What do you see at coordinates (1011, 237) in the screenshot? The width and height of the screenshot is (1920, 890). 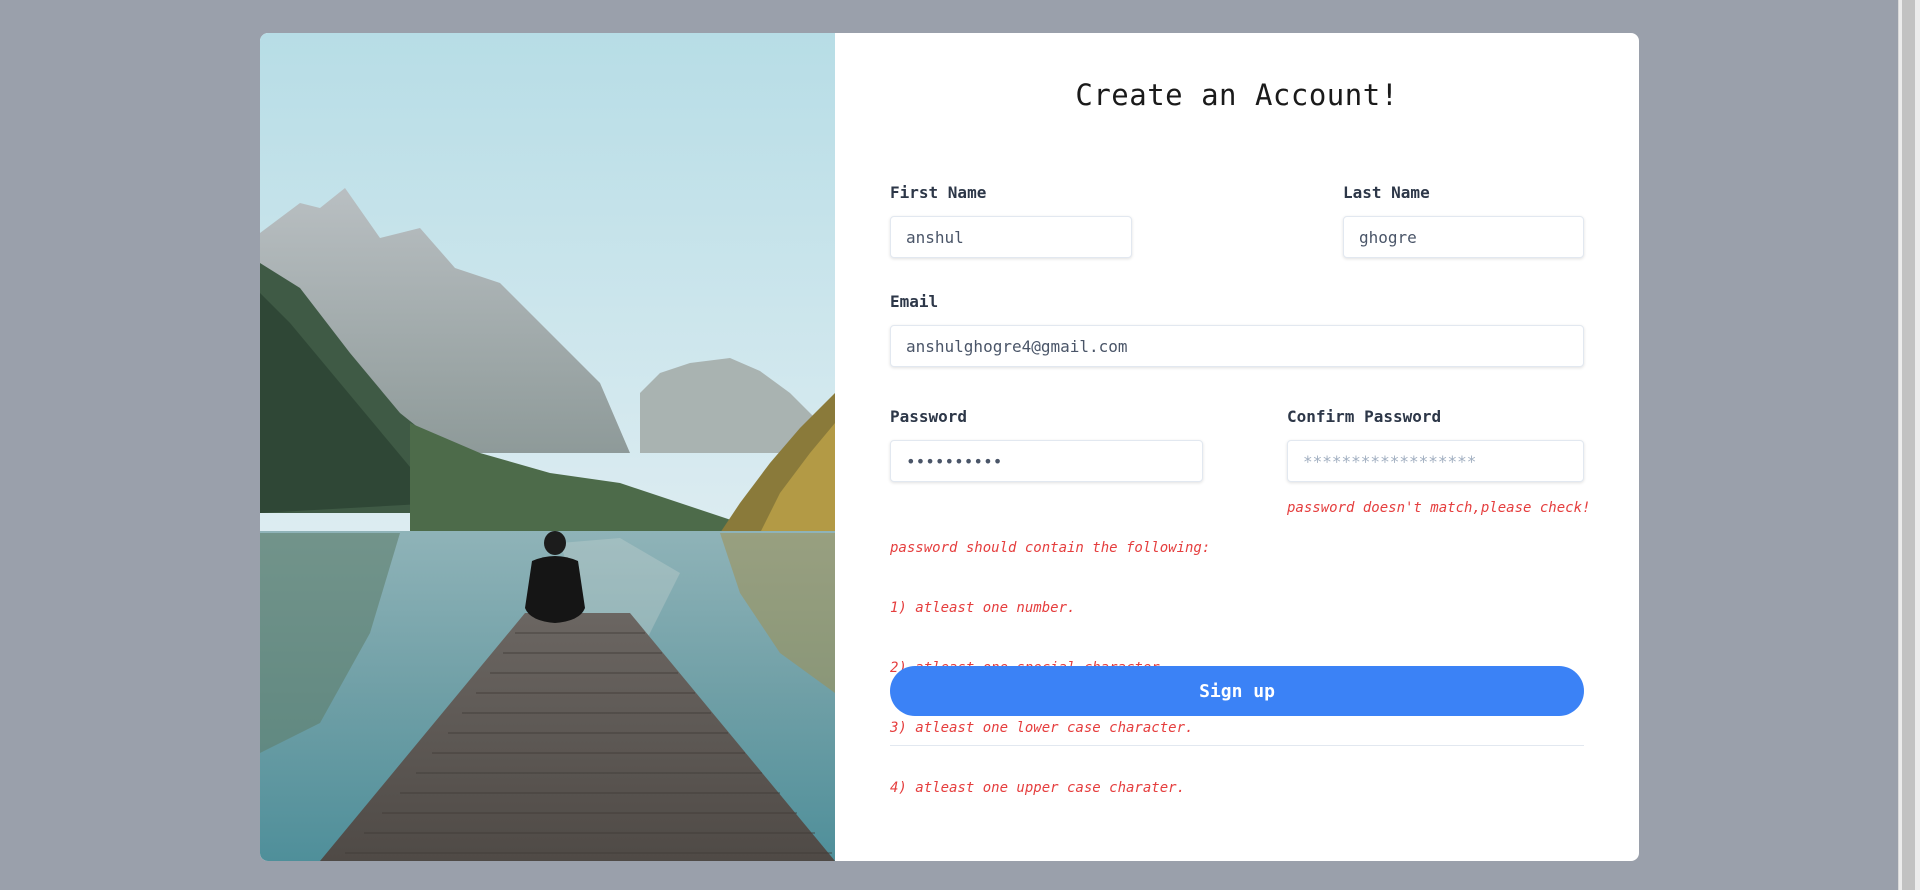 I see `first-name-field` at bounding box center [1011, 237].